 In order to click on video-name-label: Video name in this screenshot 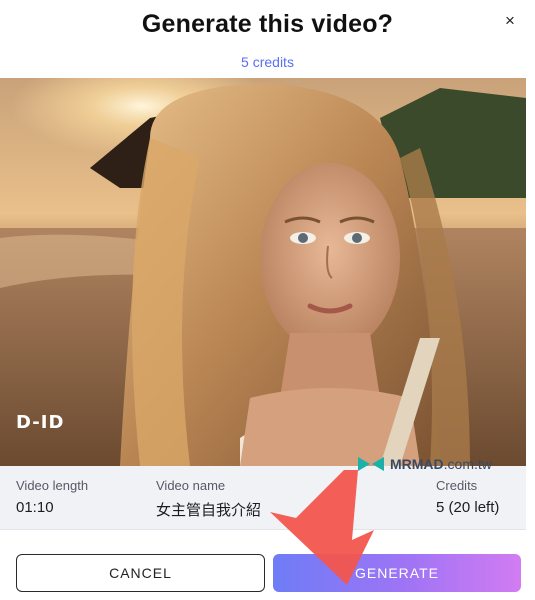, I will do `click(191, 485)`.